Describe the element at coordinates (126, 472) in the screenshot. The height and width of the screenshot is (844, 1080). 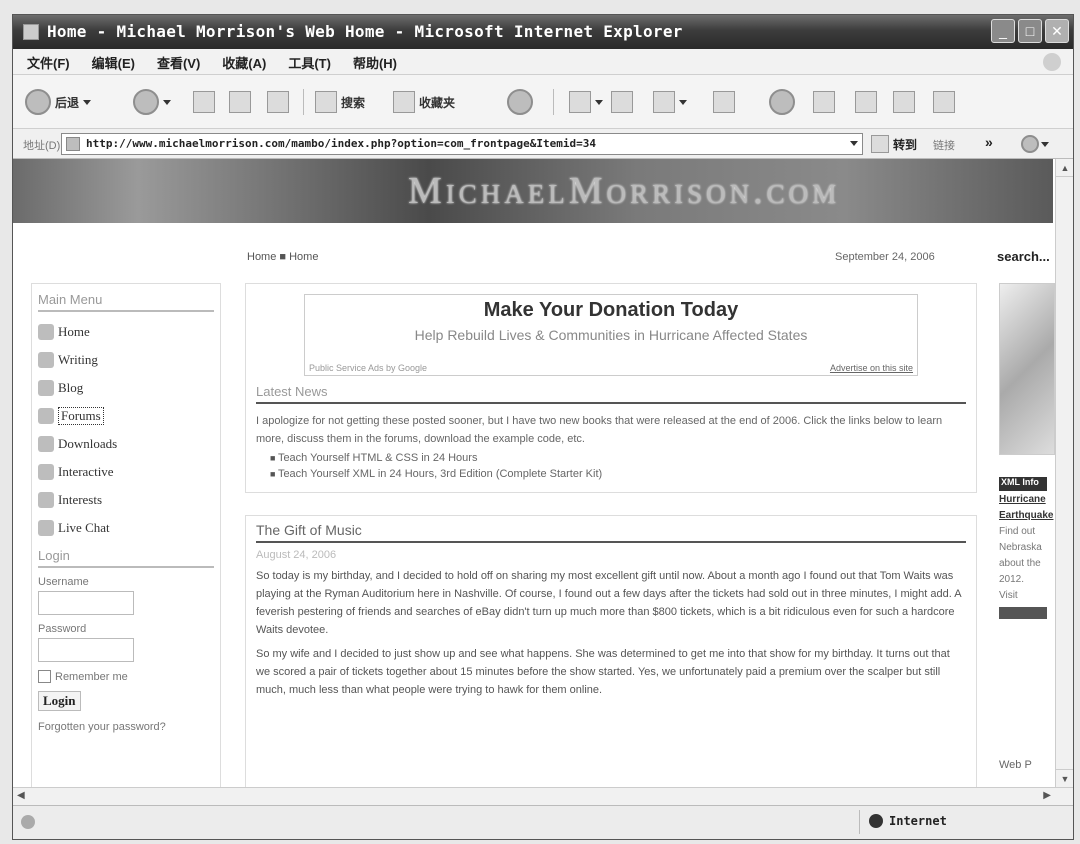
I see `sidebar-item-interactive: Interactive` at that location.